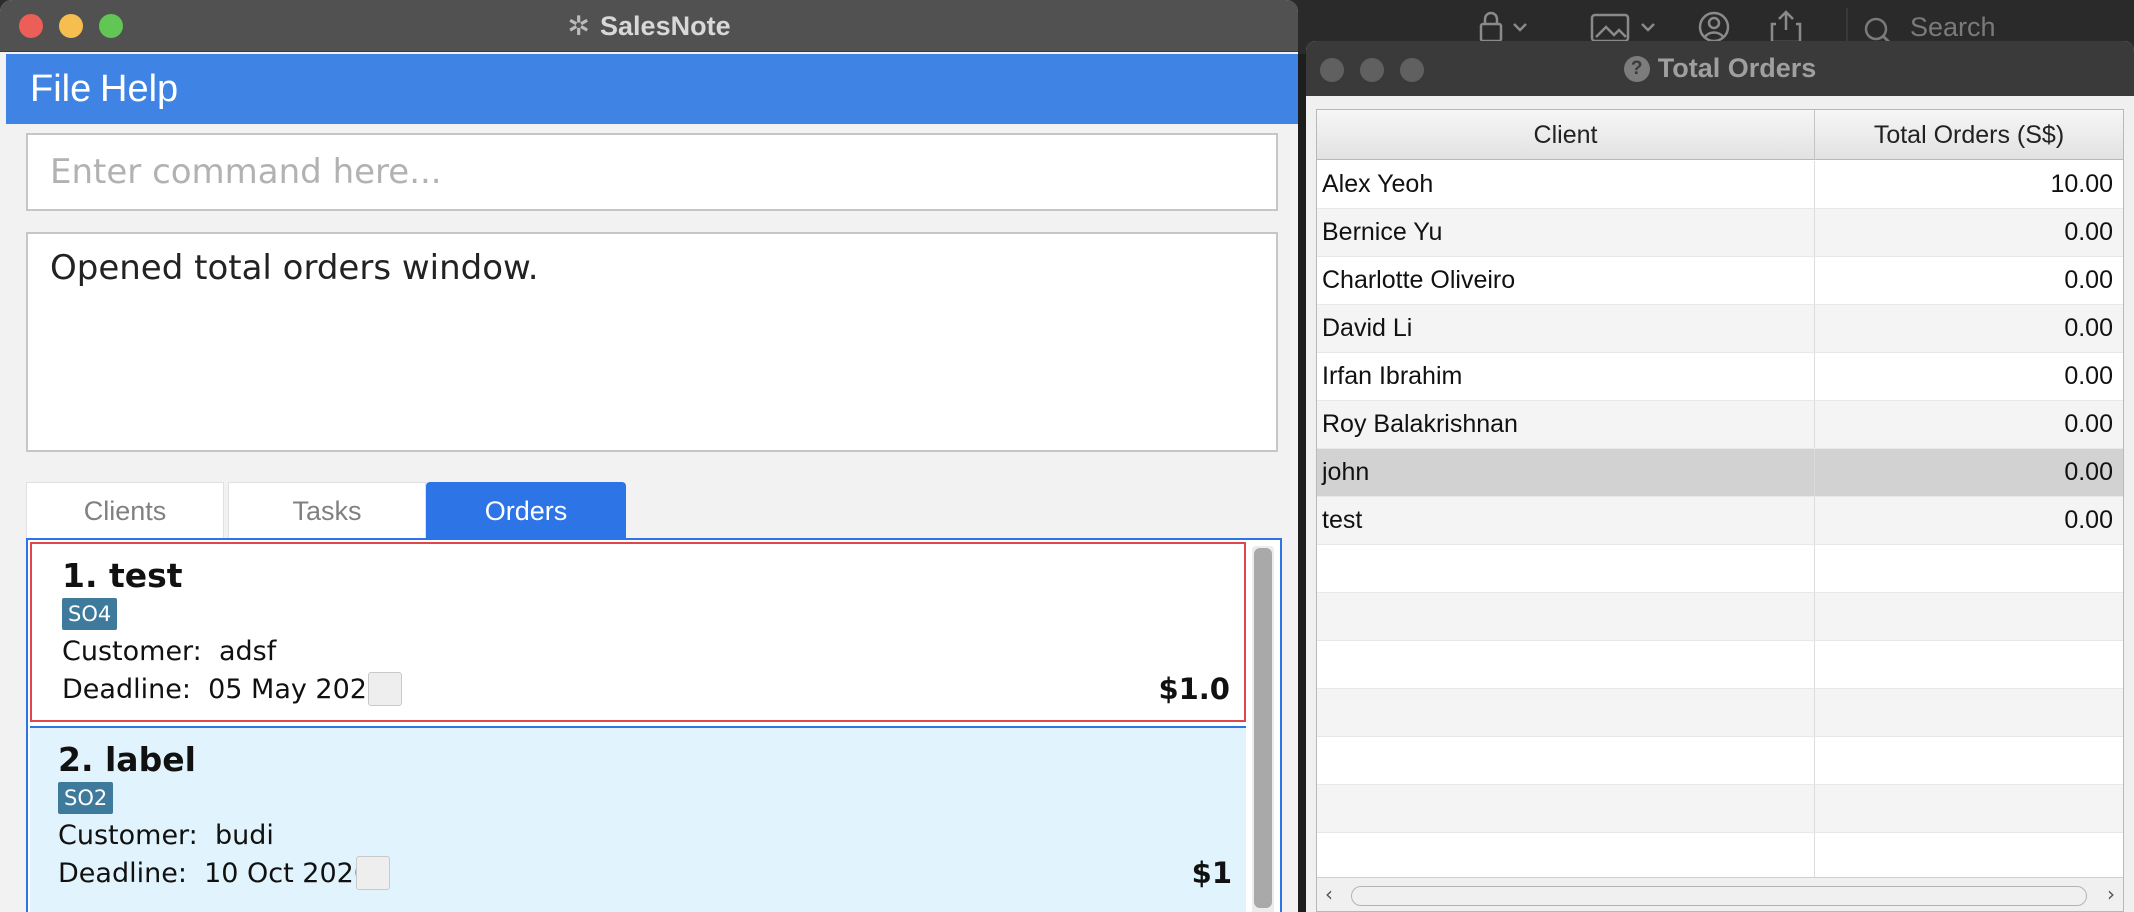 This screenshot has width=2134, height=912. What do you see at coordinates (2111, 894) in the screenshot?
I see `scroll-right-icon: ›` at bounding box center [2111, 894].